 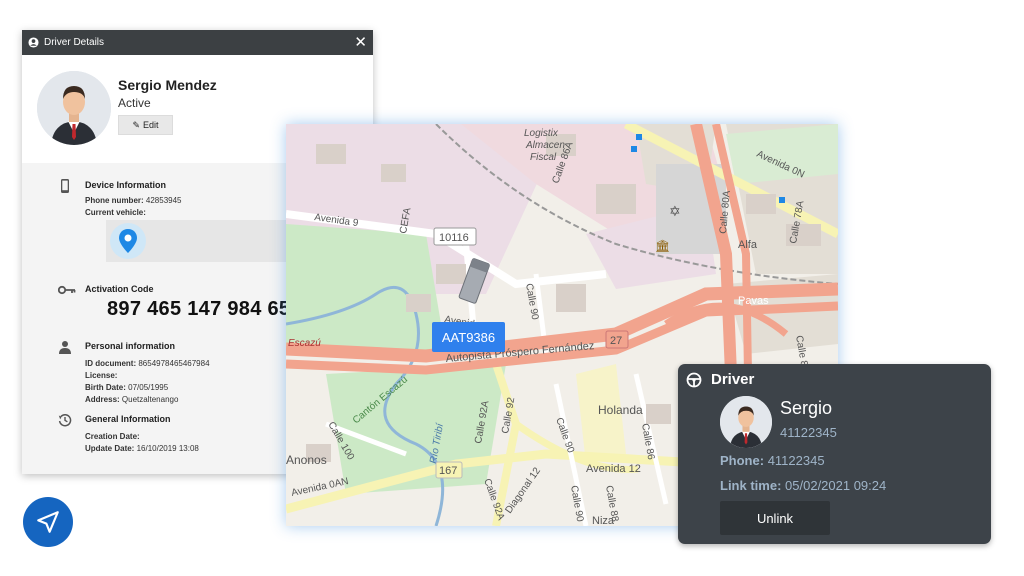 What do you see at coordinates (111, 363) in the screenshot?
I see `id-document-label: ID document:` at bounding box center [111, 363].